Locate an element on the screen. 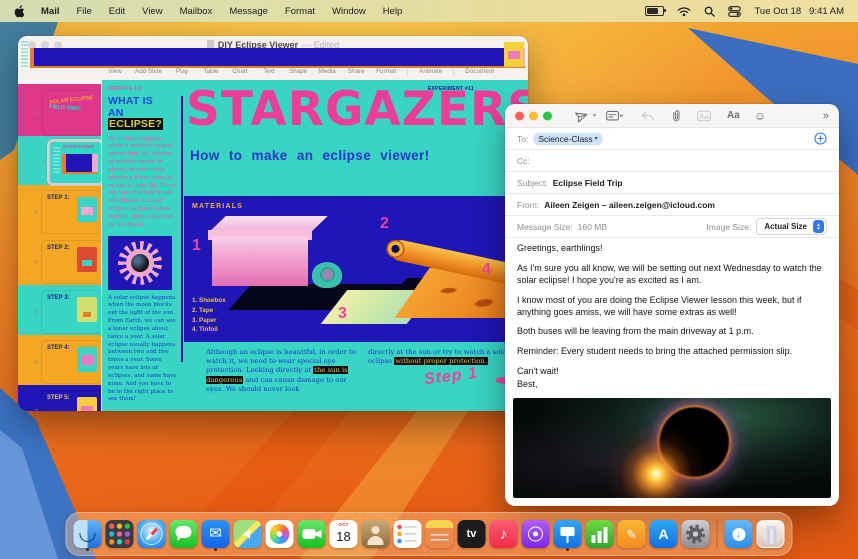  menu-item: File is located at coordinates (83, 11).